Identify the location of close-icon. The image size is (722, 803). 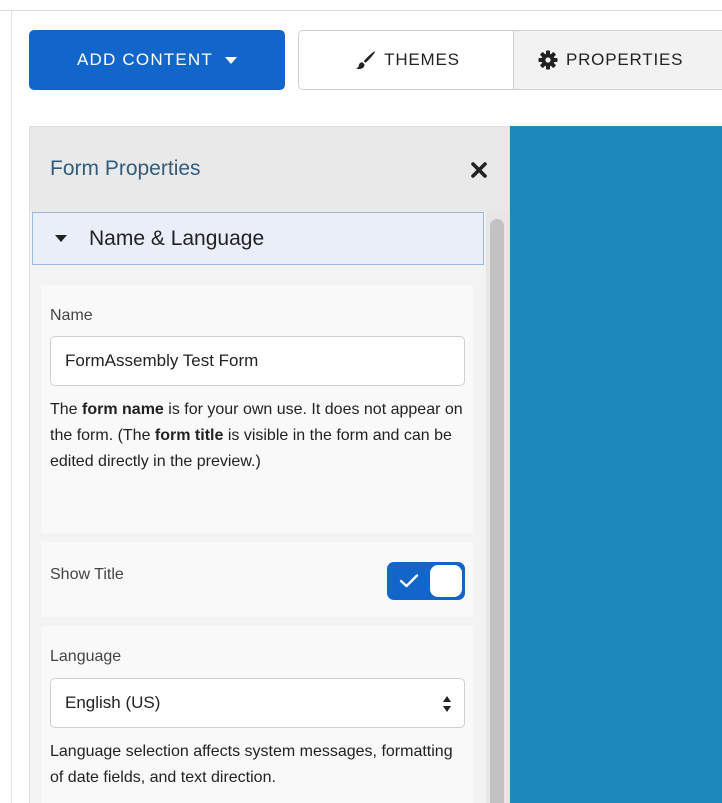
(479, 170).